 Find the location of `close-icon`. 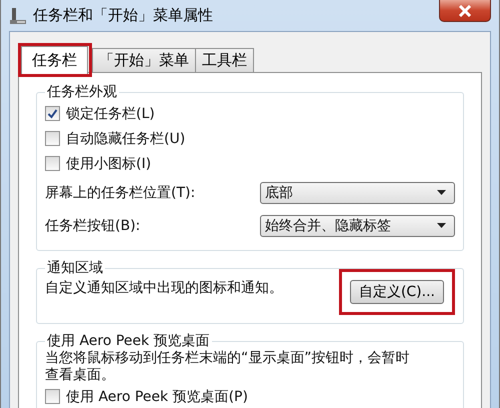

close-icon is located at coordinates (465, 10).